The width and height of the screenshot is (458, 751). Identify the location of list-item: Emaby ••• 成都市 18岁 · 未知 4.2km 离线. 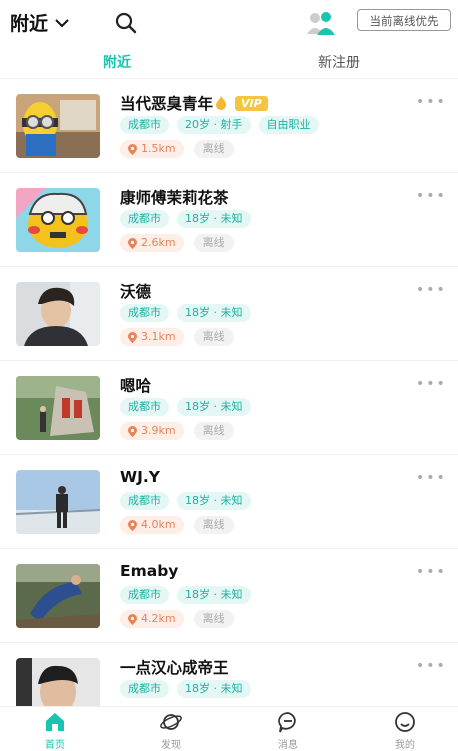
(229, 595).